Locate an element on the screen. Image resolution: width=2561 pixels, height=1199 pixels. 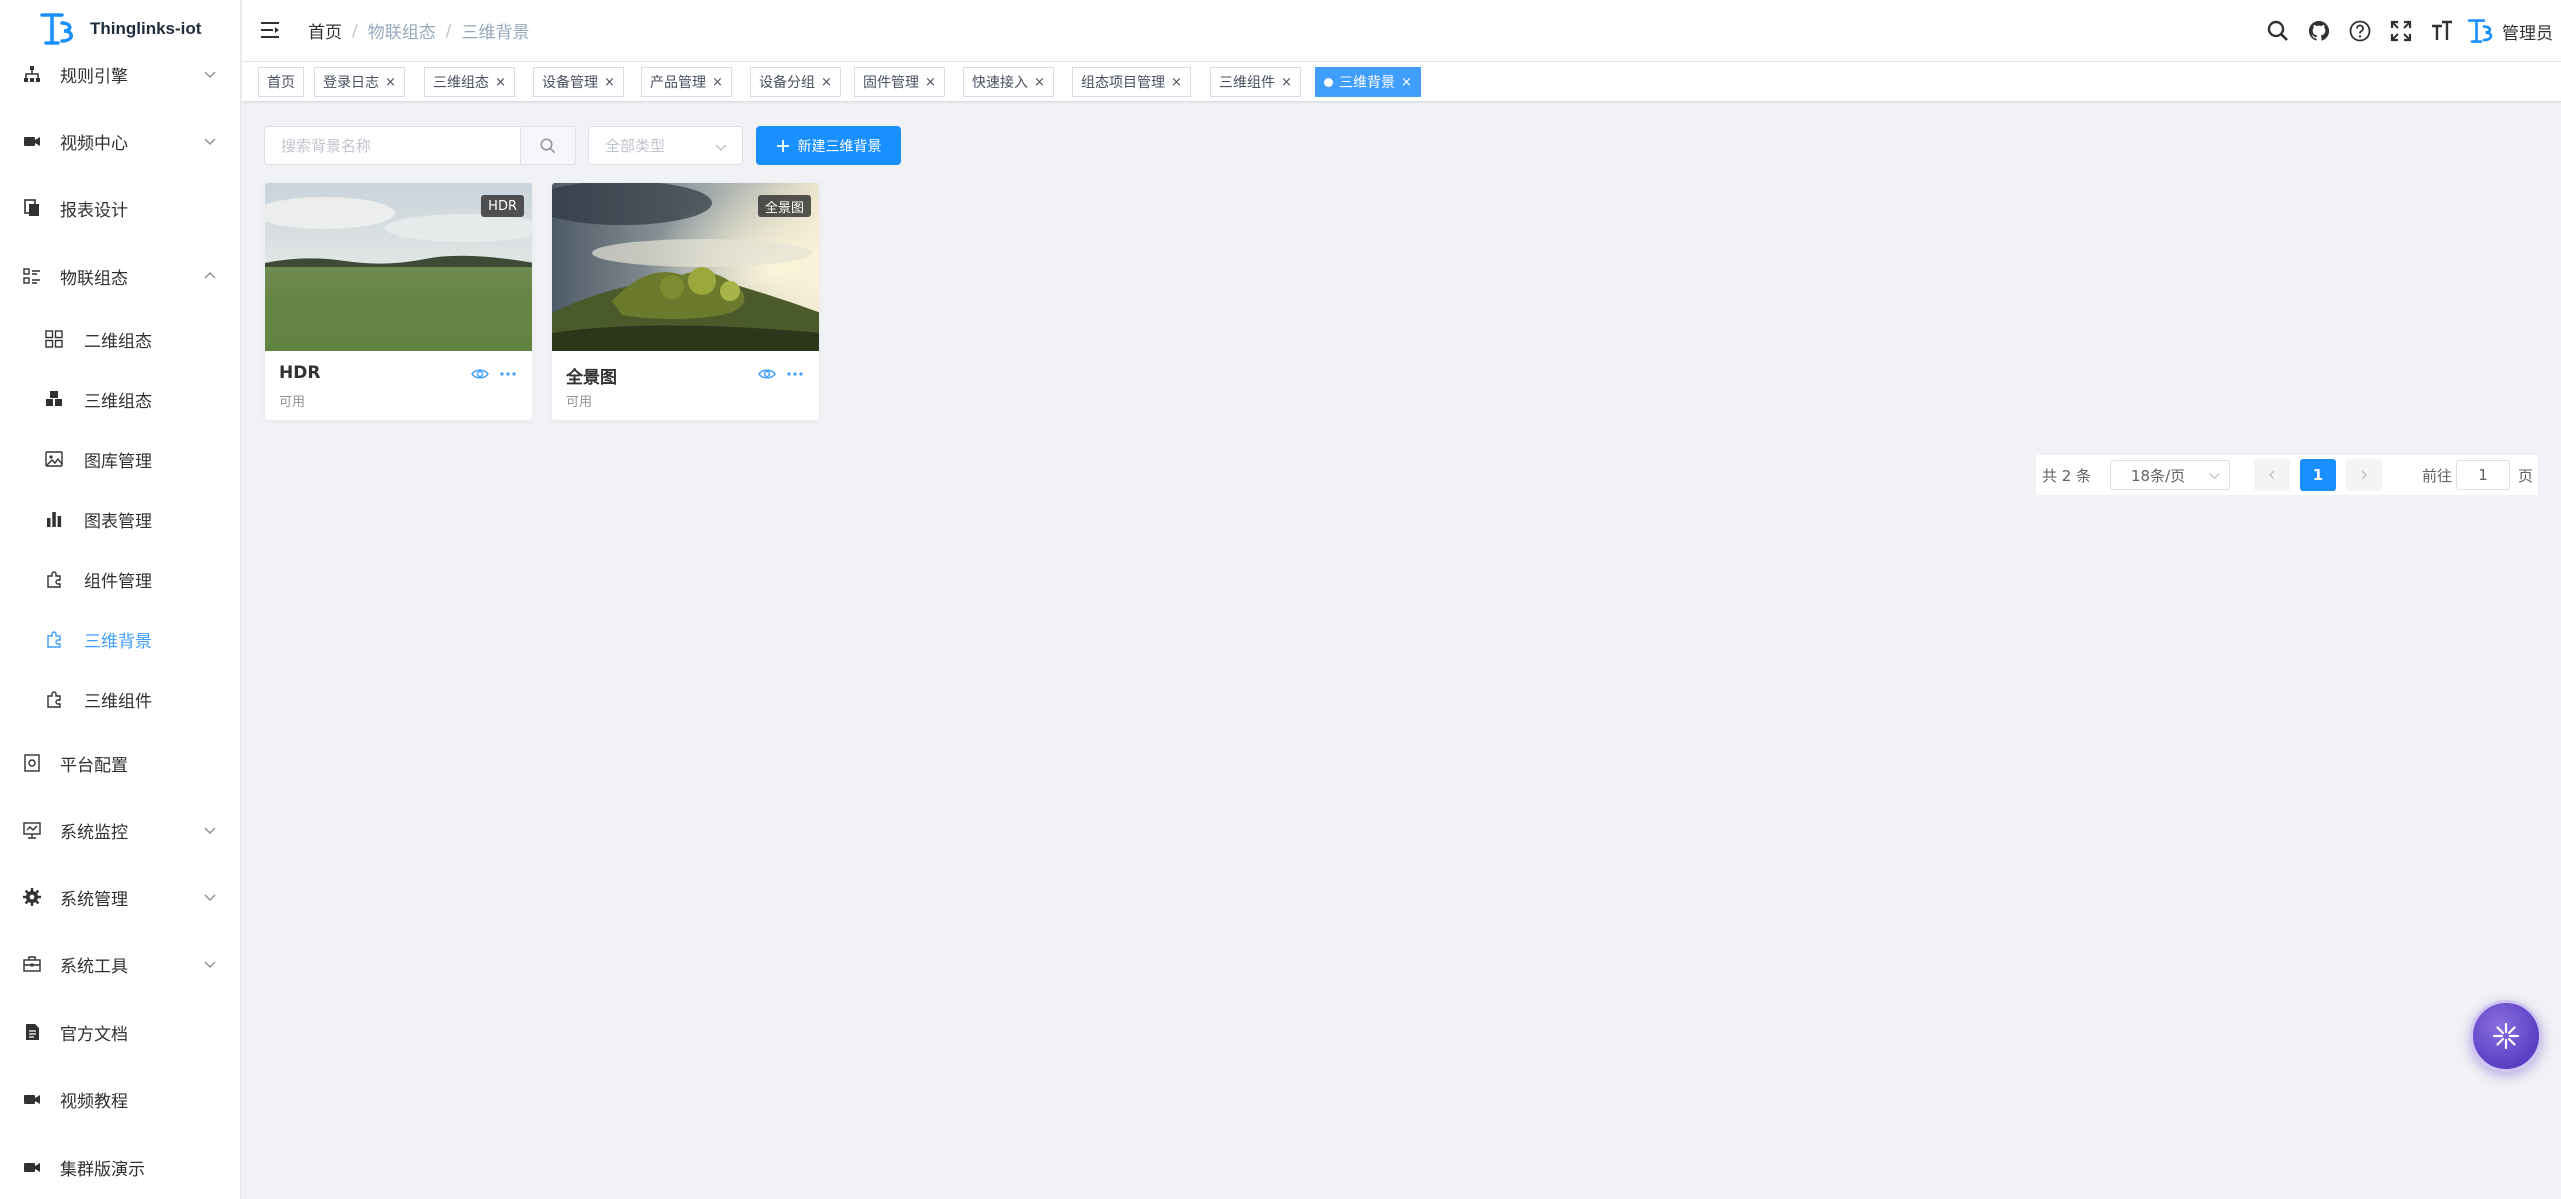
breadcrumb-iot-config: 物联组态 is located at coordinates (401, 33).